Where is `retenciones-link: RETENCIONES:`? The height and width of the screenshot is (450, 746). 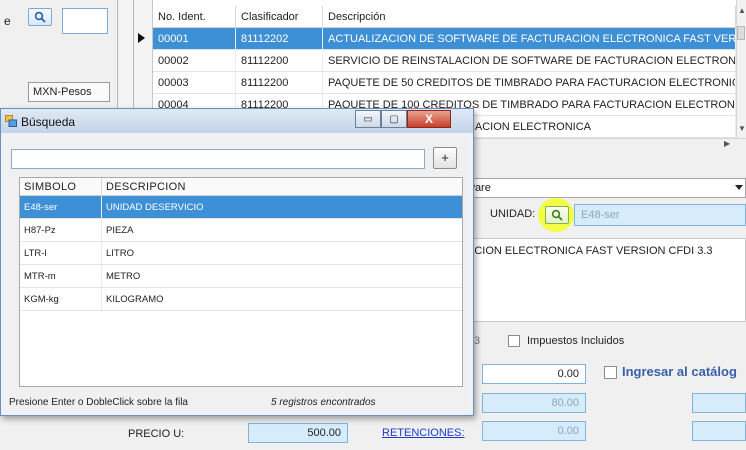
retenciones-link: RETENCIONES: is located at coordinates (423, 433).